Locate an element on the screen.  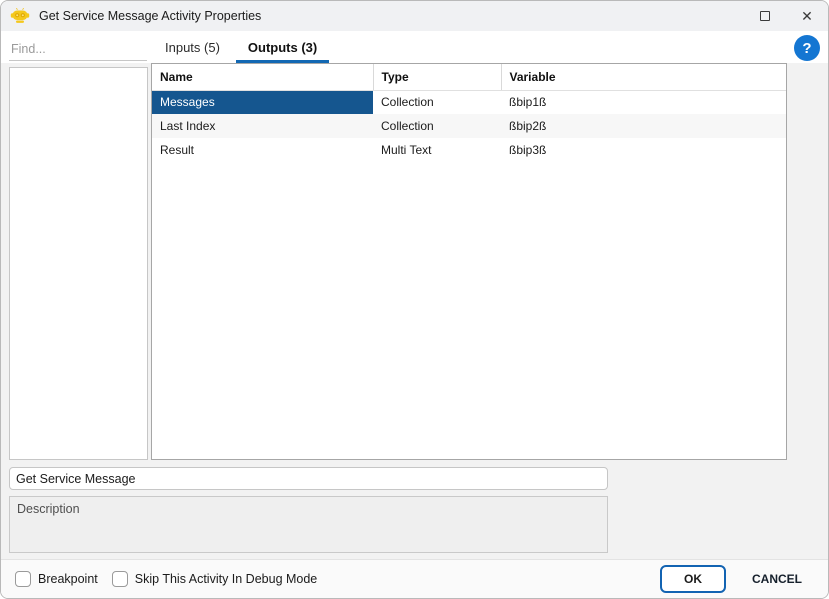
cell-name: Messages is located at coordinates (262, 102).